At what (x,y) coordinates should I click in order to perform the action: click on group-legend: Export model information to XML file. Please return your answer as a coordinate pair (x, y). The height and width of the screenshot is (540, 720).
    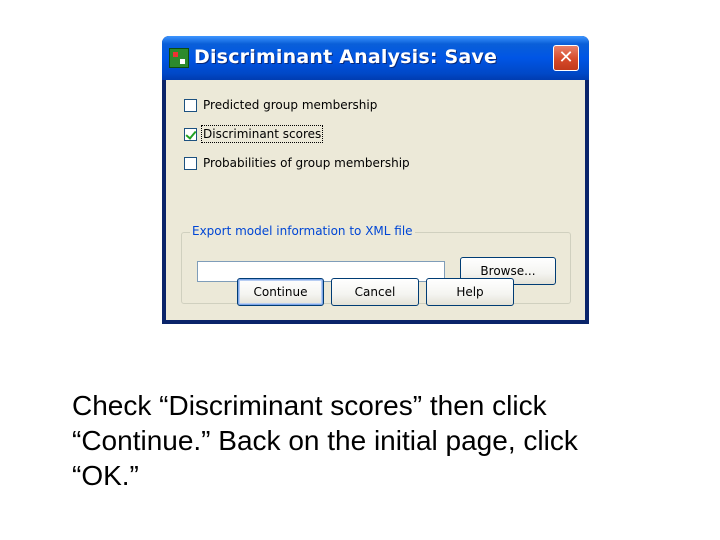
    Looking at the image, I should click on (302, 231).